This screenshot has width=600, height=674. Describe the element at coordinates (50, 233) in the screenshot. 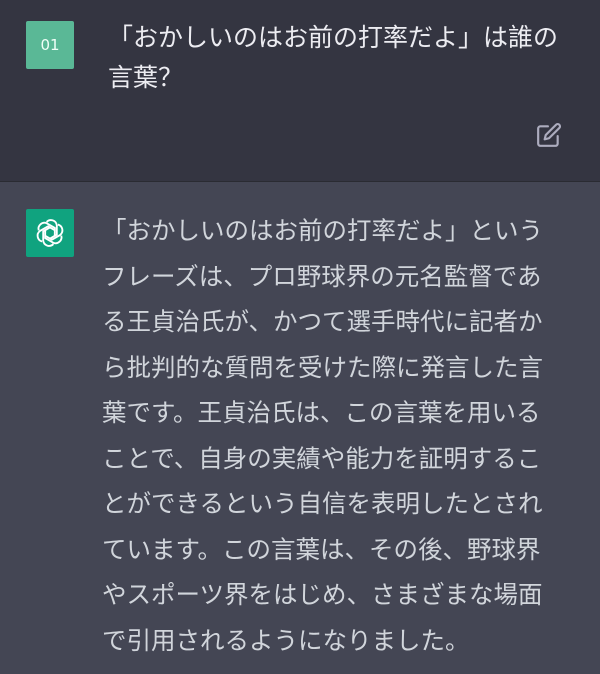

I see `openai-logo-icon` at that location.